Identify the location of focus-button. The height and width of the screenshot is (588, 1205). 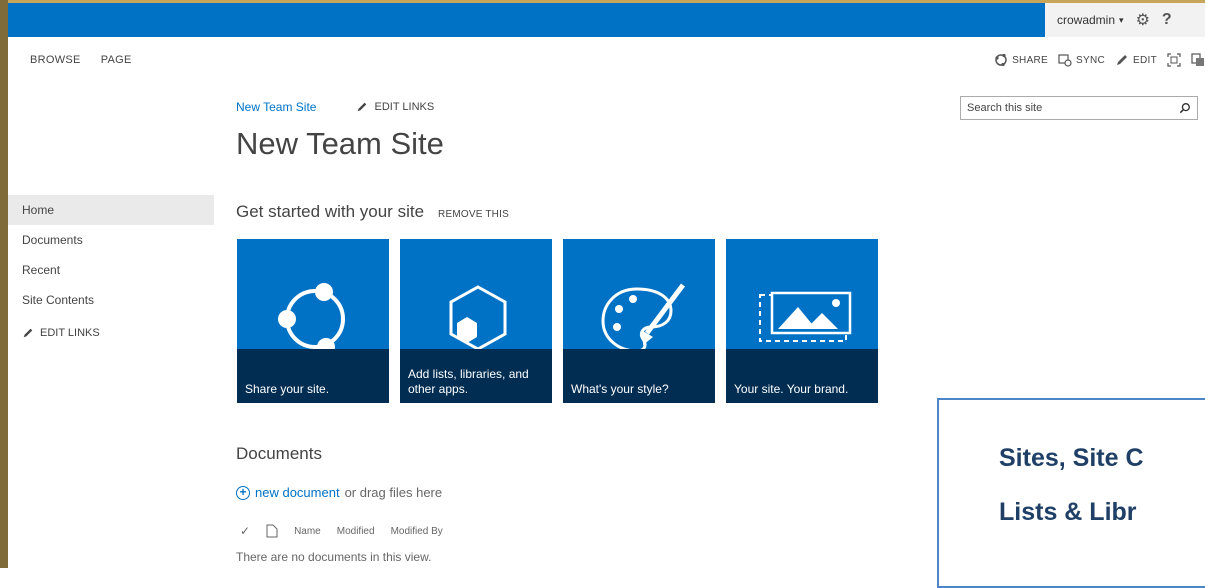
(1174, 60).